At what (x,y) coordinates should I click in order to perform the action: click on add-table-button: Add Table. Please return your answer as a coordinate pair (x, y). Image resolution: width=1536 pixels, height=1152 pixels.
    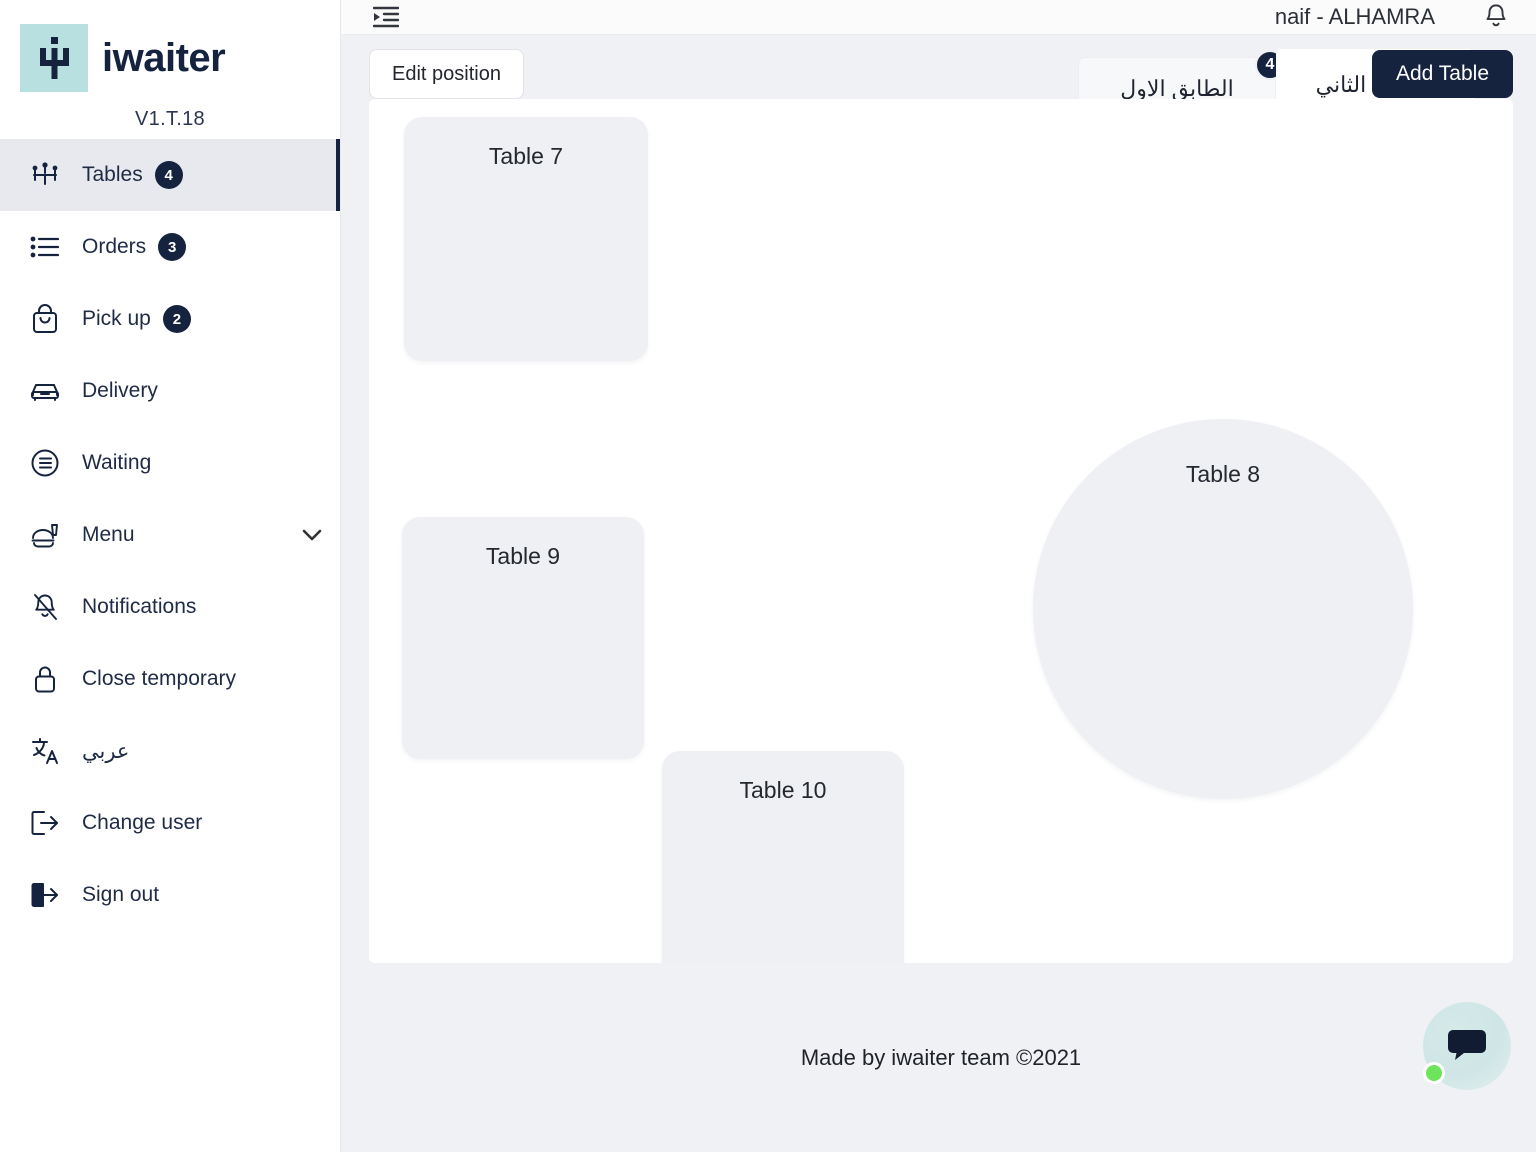
    Looking at the image, I should click on (1442, 74).